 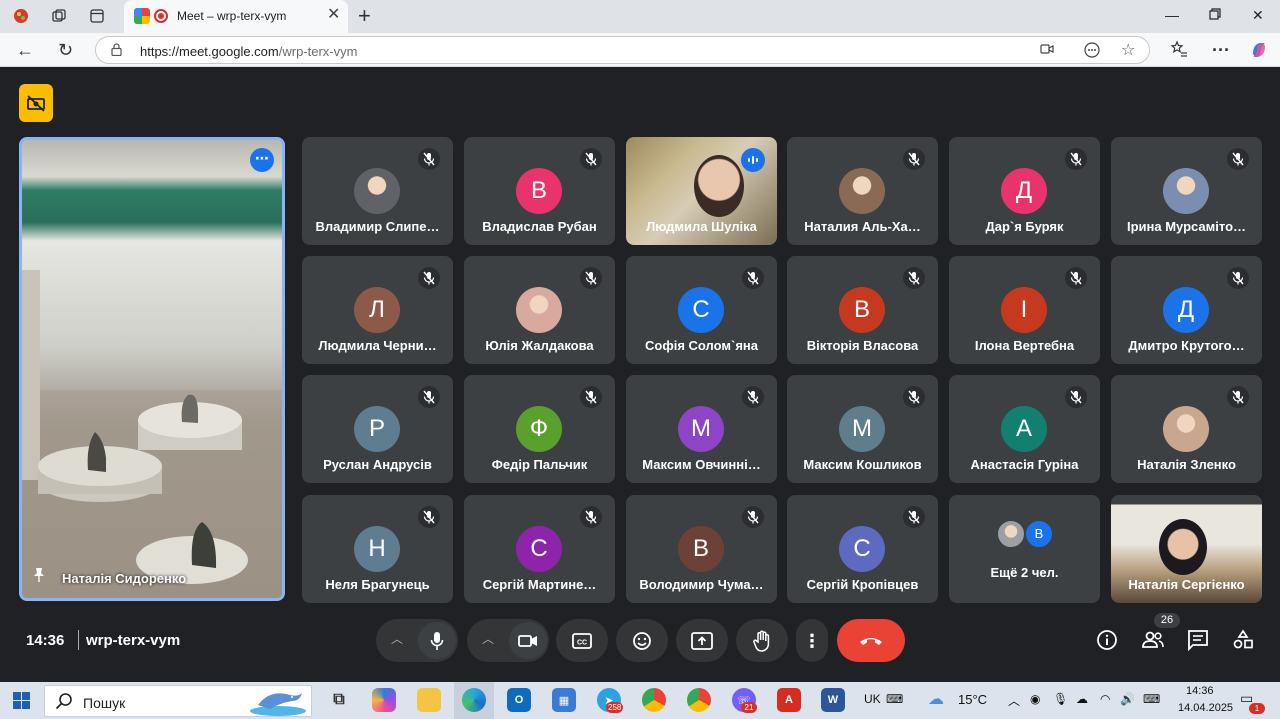 I want to click on participant-tile: М Максим Кошликов, so click(x=862, y=429).